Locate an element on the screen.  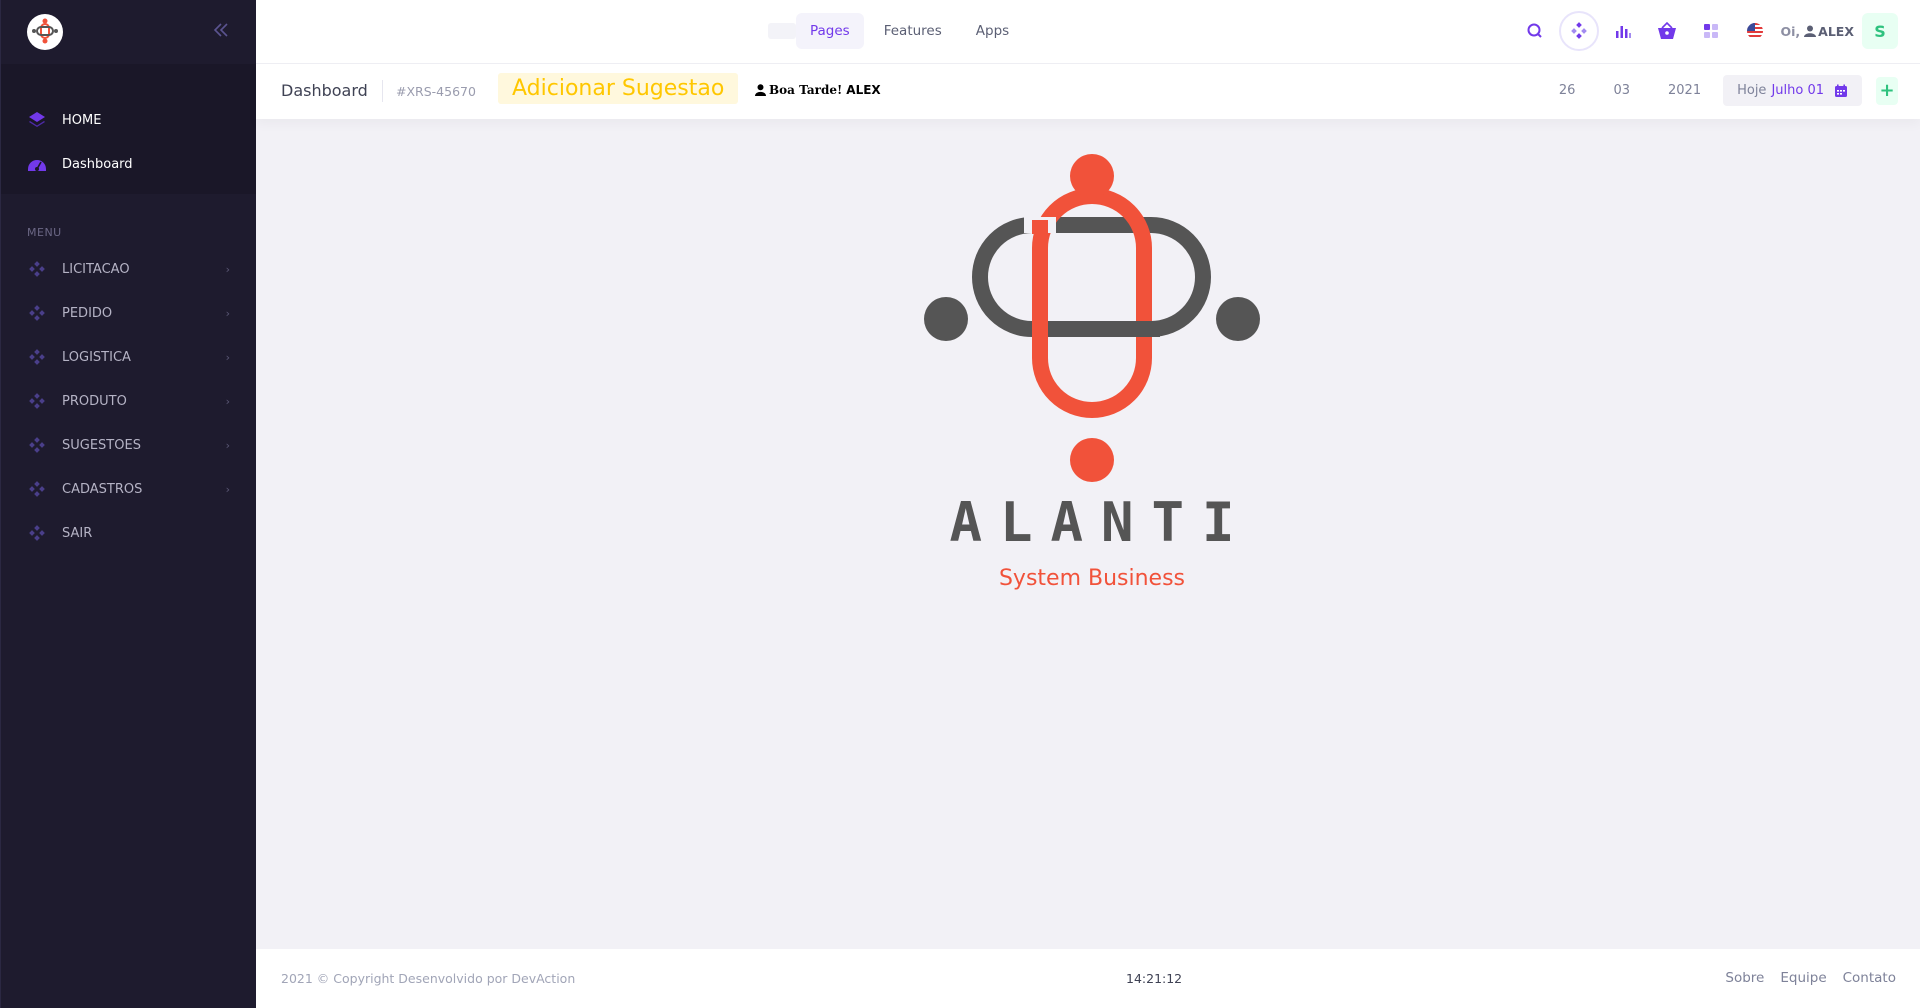
header-tools: Oi, ALEX S is located at coordinates (1704, 31).